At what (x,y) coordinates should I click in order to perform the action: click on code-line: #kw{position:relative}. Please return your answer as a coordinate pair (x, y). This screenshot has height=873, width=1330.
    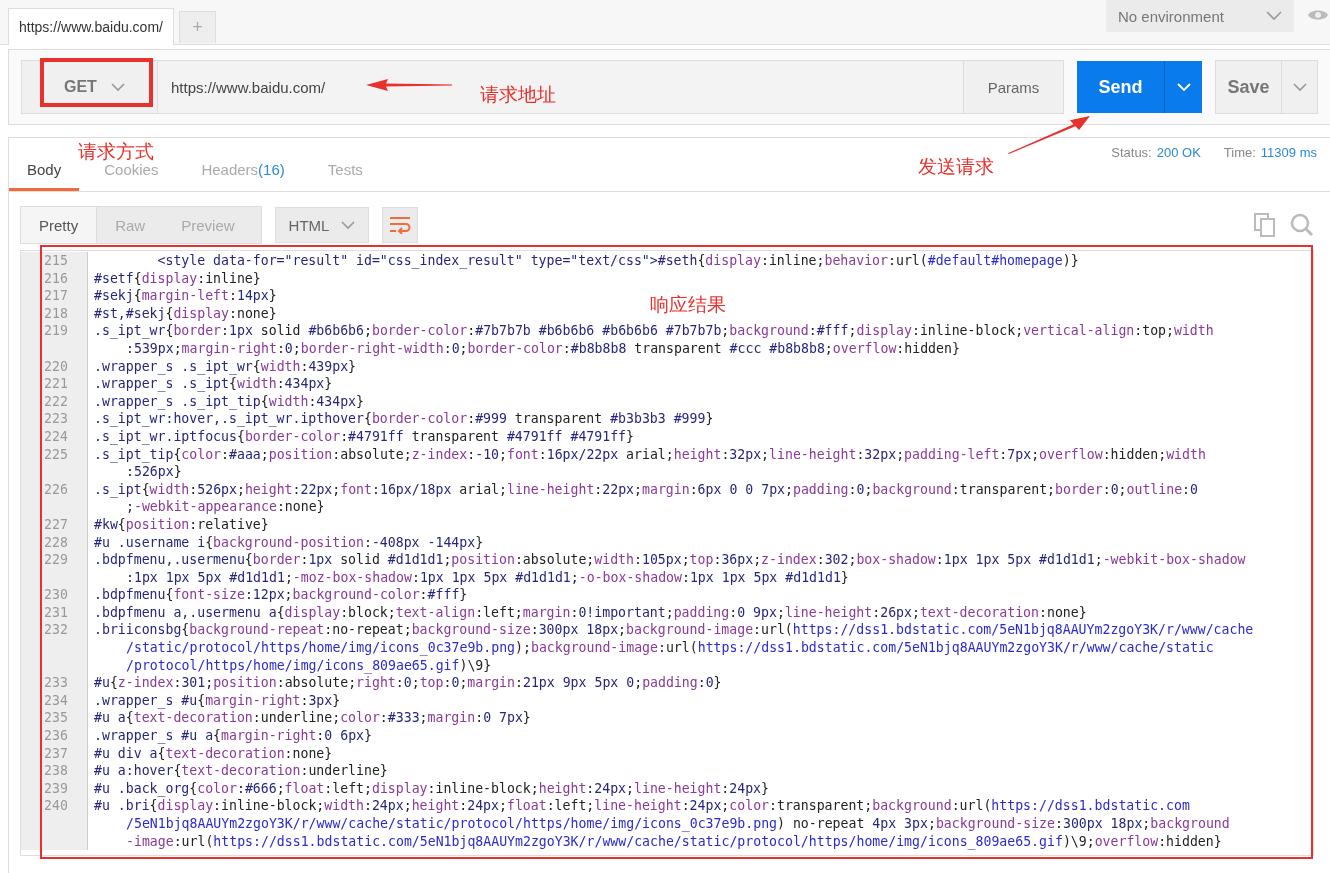
    Looking at the image, I should click on (181, 524).